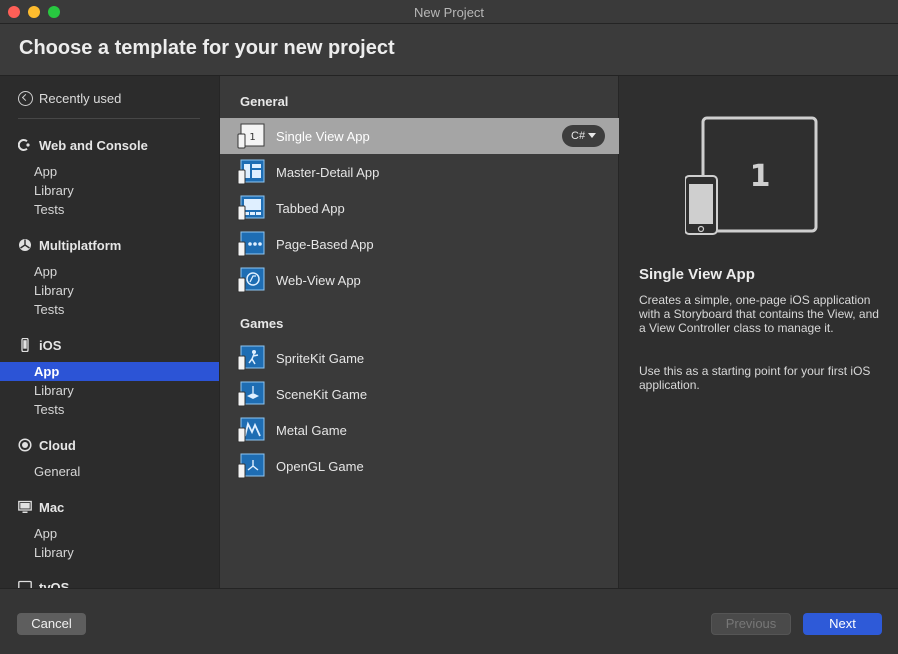 The height and width of the screenshot is (654, 898). Describe the element at coordinates (760, 176) in the screenshot. I see `preview-number: 1` at that location.